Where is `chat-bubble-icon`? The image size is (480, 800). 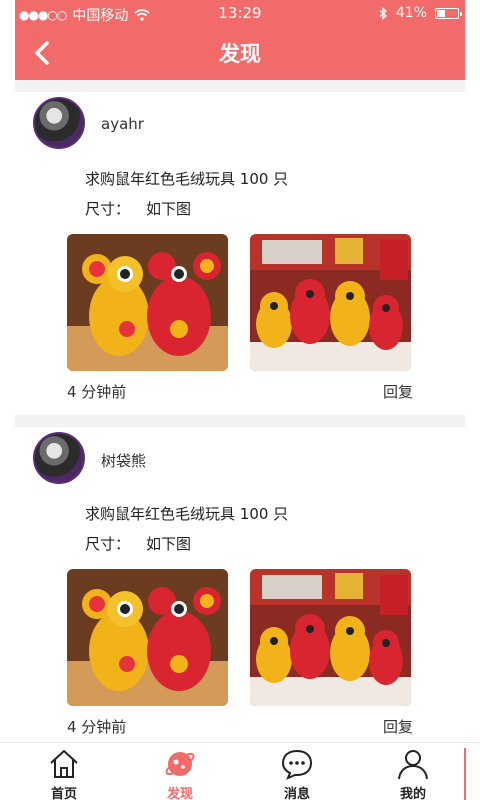 chat-bubble-icon is located at coordinates (297, 764).